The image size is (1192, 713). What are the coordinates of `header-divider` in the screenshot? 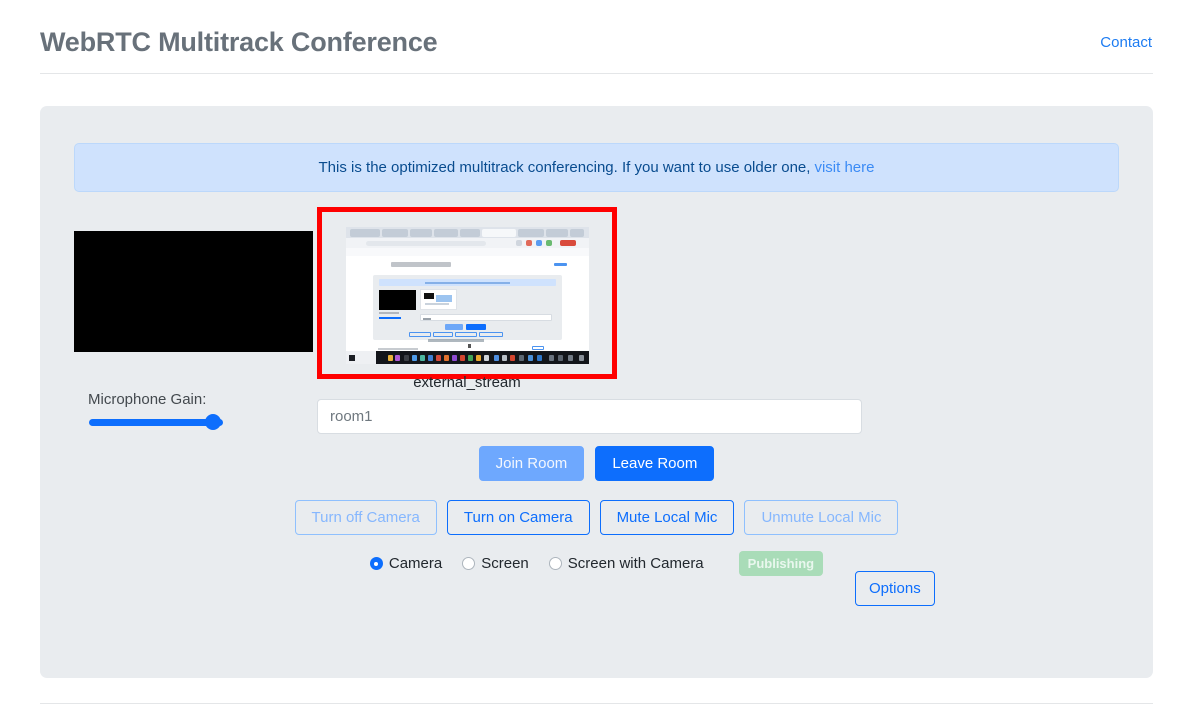 It's located at (596, 73).